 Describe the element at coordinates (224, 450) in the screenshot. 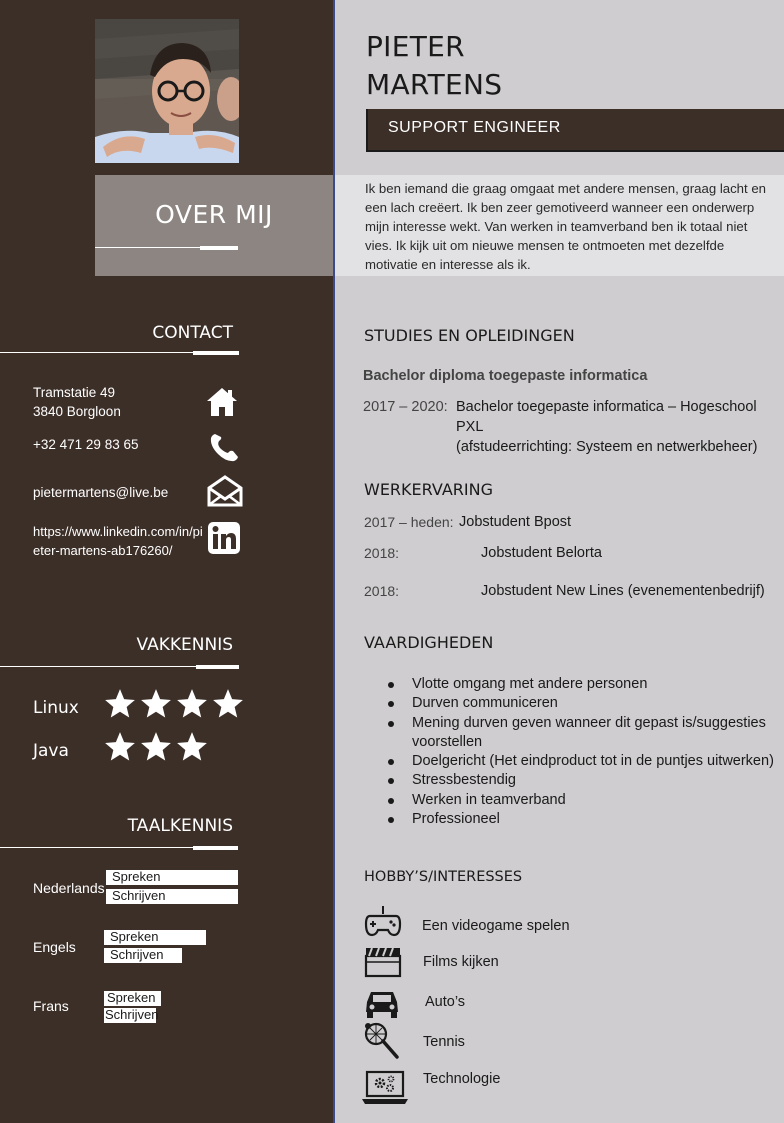

I see `phone-icon` at that location.